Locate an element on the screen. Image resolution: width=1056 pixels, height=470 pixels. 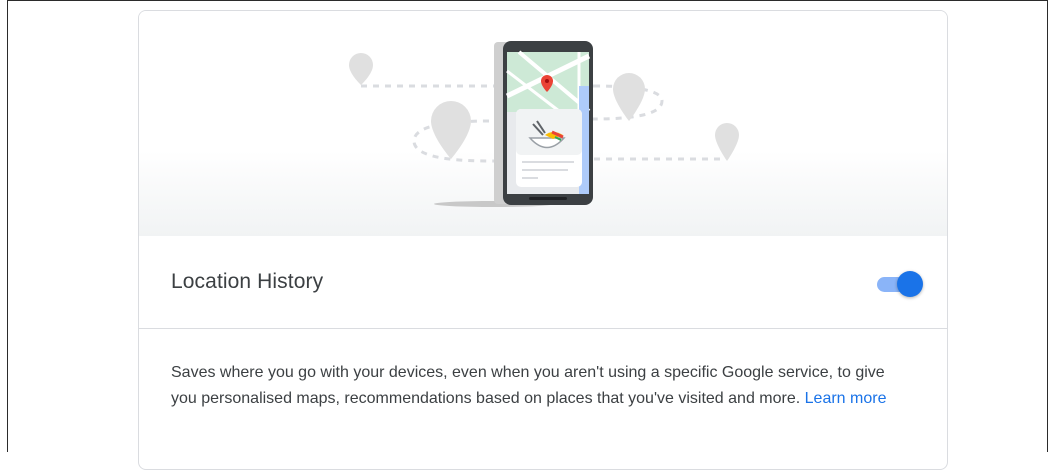
toggle-thumb is located at coordinates (910, 284).